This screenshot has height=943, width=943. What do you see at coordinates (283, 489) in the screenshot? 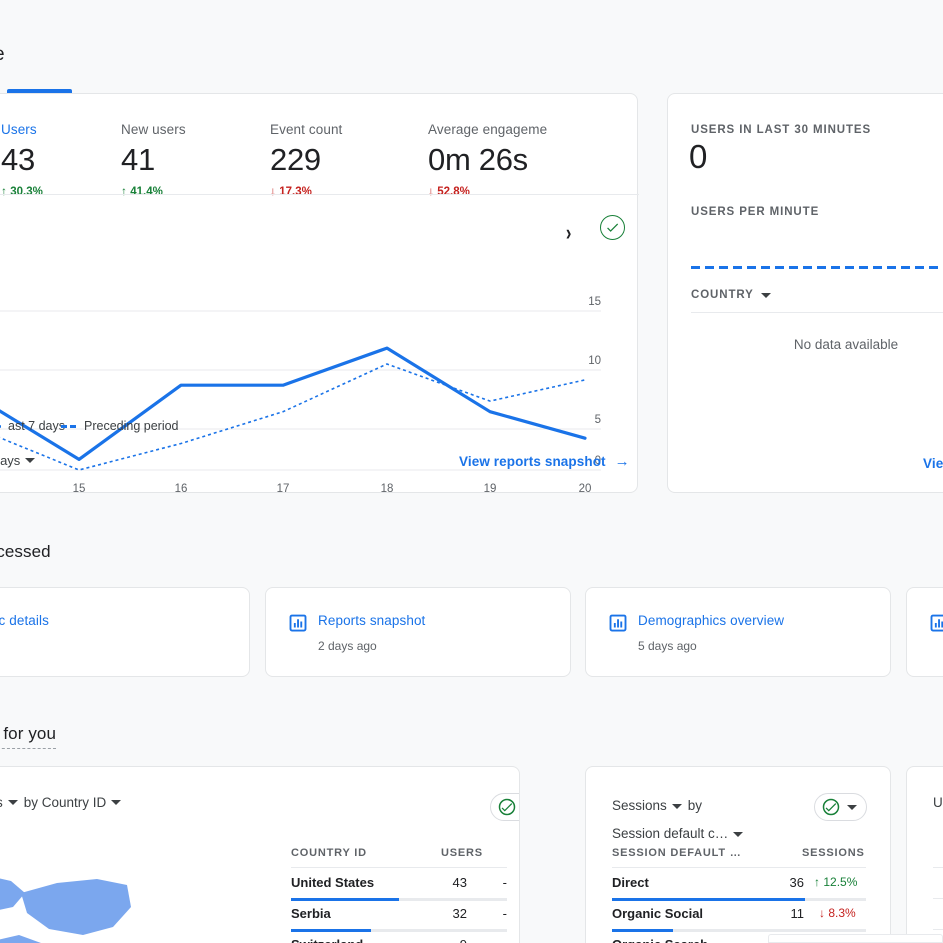
I see `x-tick-17: 17` at bounding box center [283, 489].